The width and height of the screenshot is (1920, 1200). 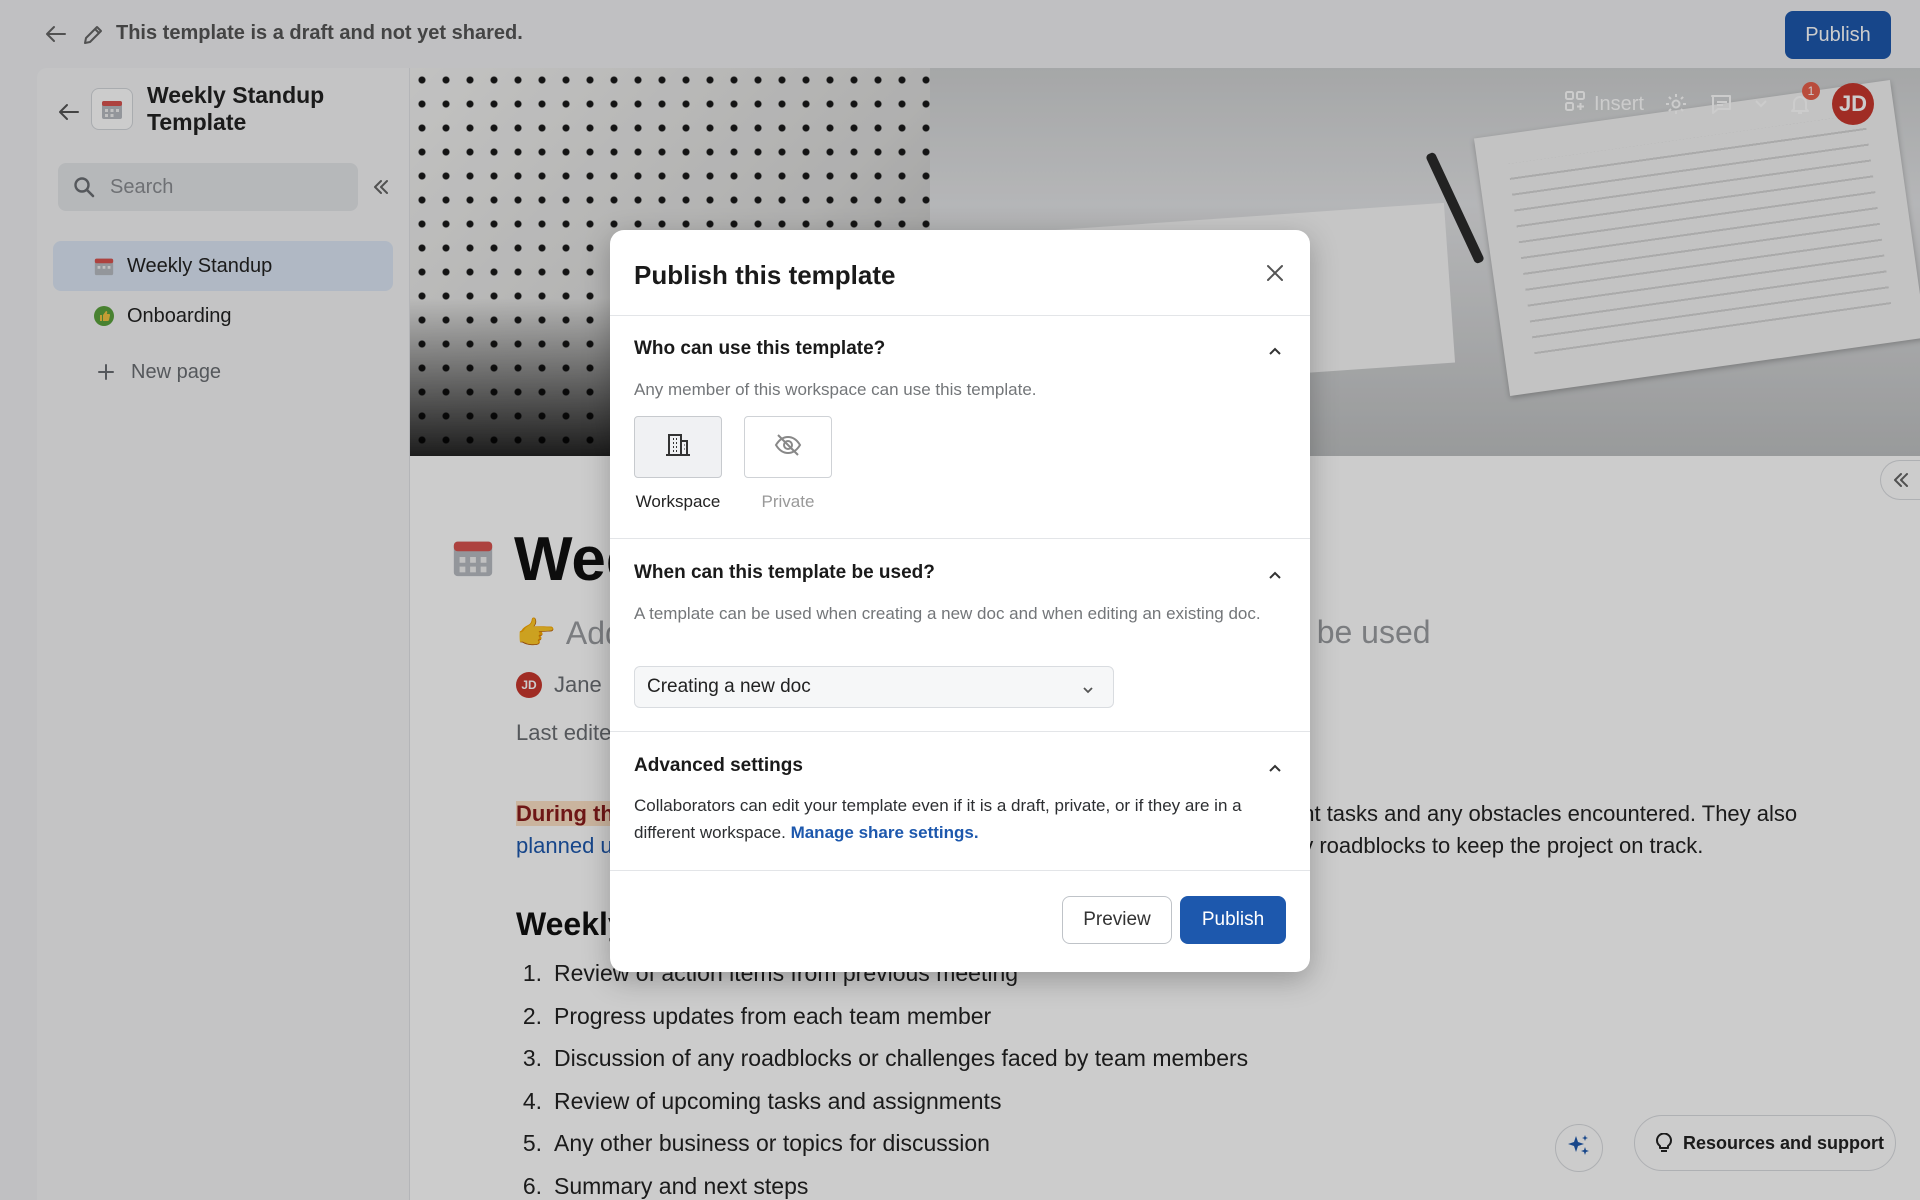 I want to click on eye-off-icon, so click(x=788, y=447).